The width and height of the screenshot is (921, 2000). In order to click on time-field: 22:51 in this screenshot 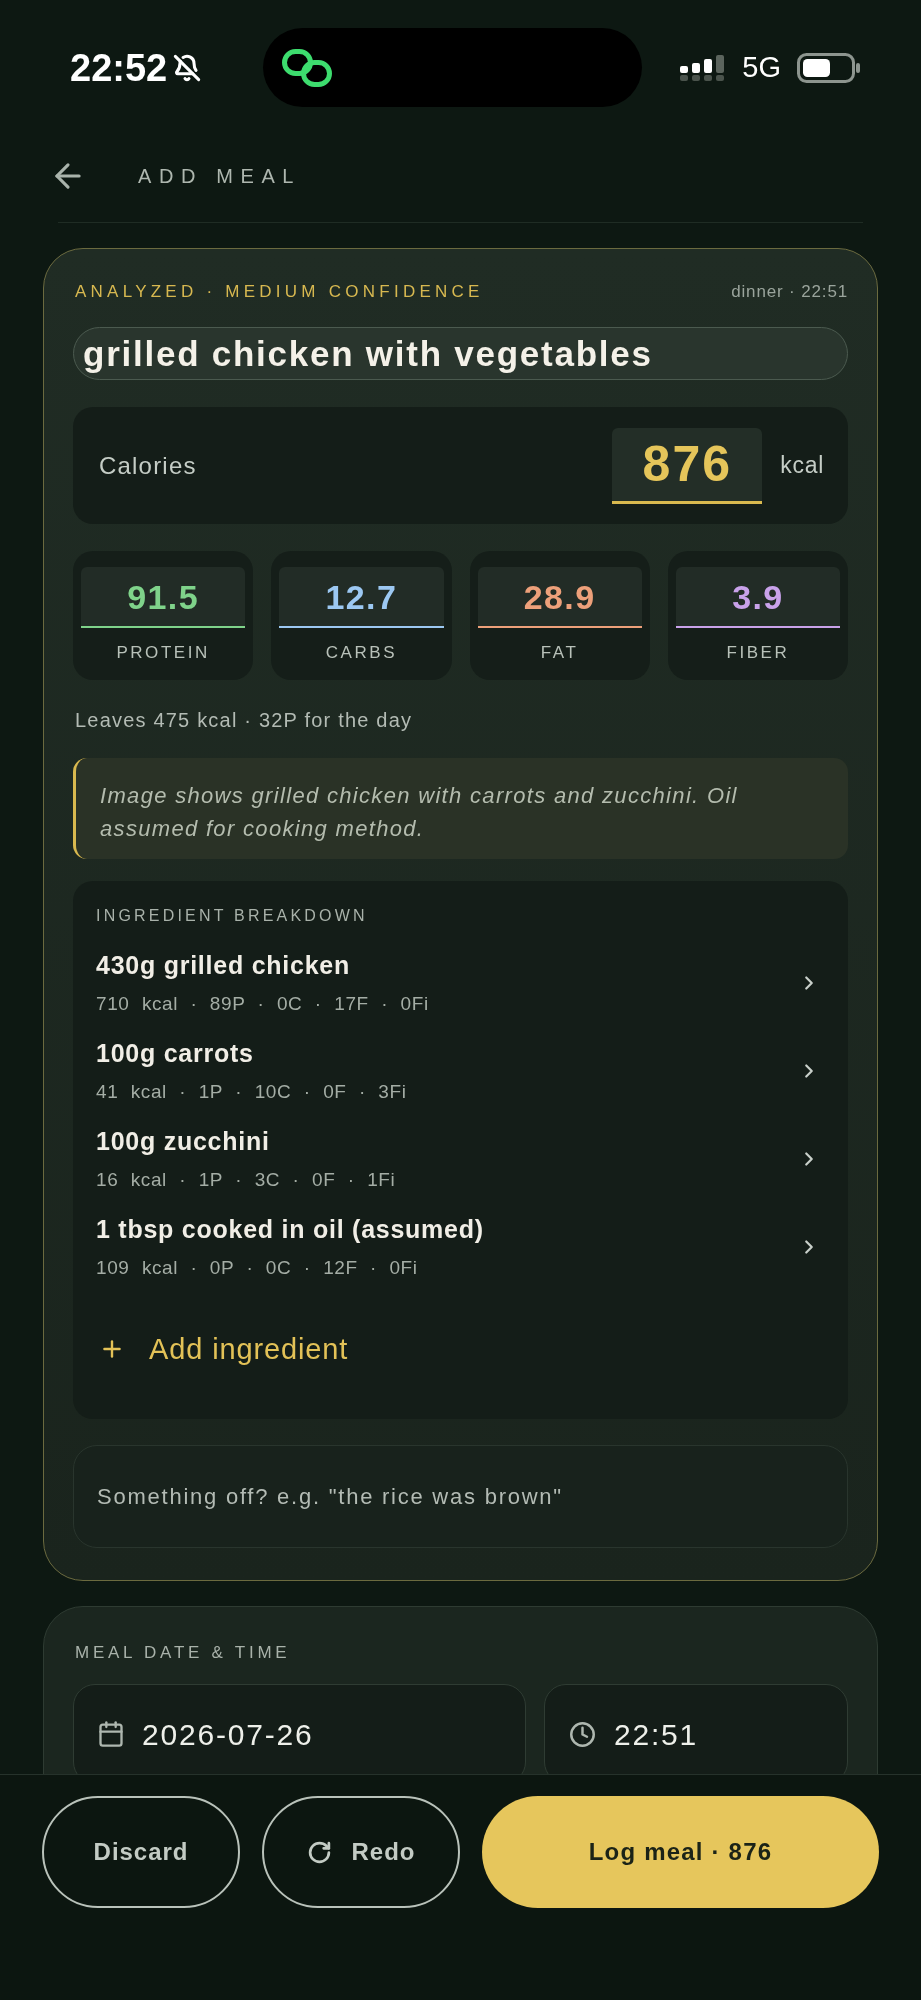, I will do `click(696, 1729)`.